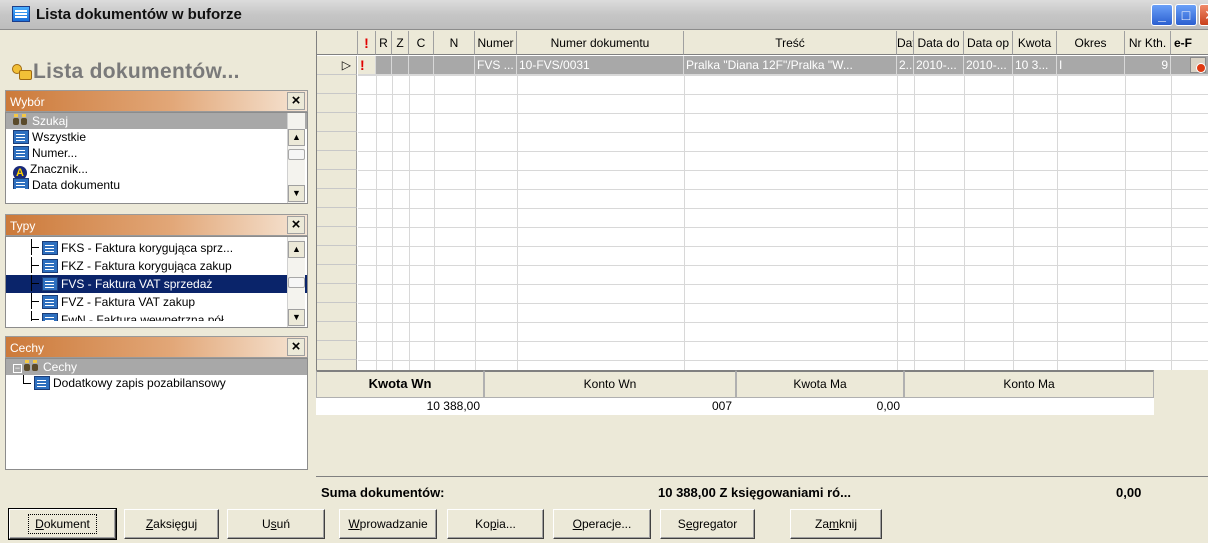 Image resolution: width=1208 pixels, height=543 pixels. What do you see at coordinates (820, 406) in the screenshot?
I see `booking-kwota-ma: 0,00` at bounding box center [820, 406].